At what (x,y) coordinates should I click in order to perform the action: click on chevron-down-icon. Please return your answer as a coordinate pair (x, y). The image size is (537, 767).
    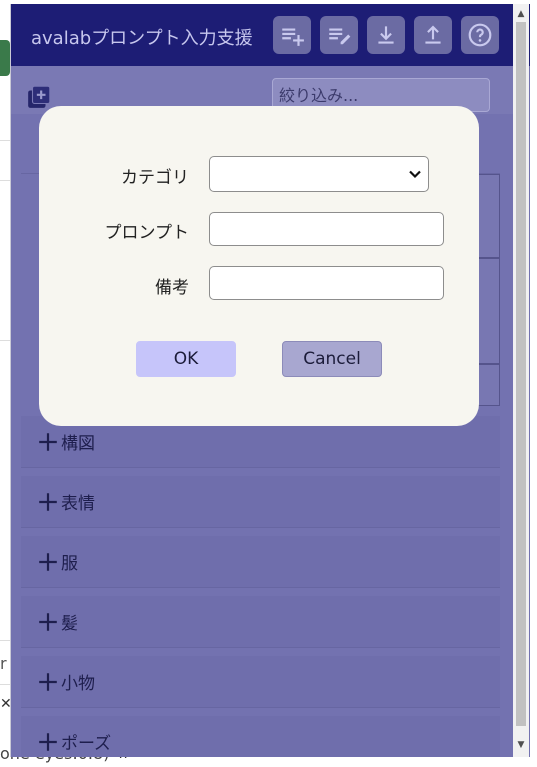
    Looking at the image, I should click on (415, 174).